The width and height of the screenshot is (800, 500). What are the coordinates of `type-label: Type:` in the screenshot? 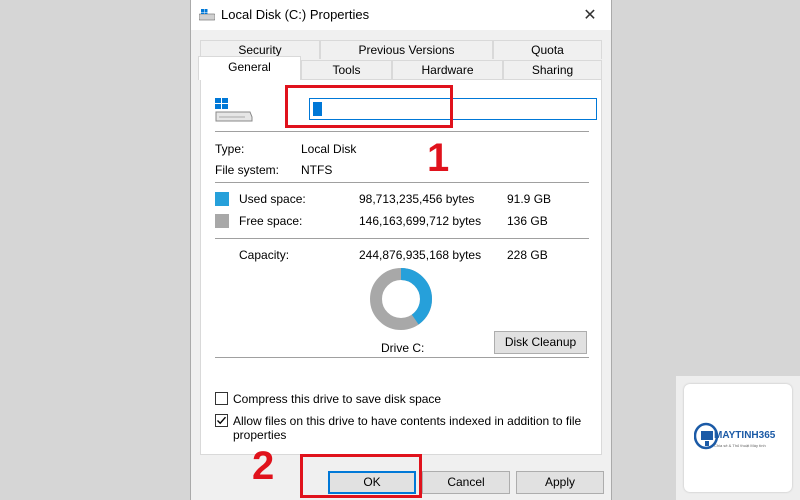 It's located at (230, 149).